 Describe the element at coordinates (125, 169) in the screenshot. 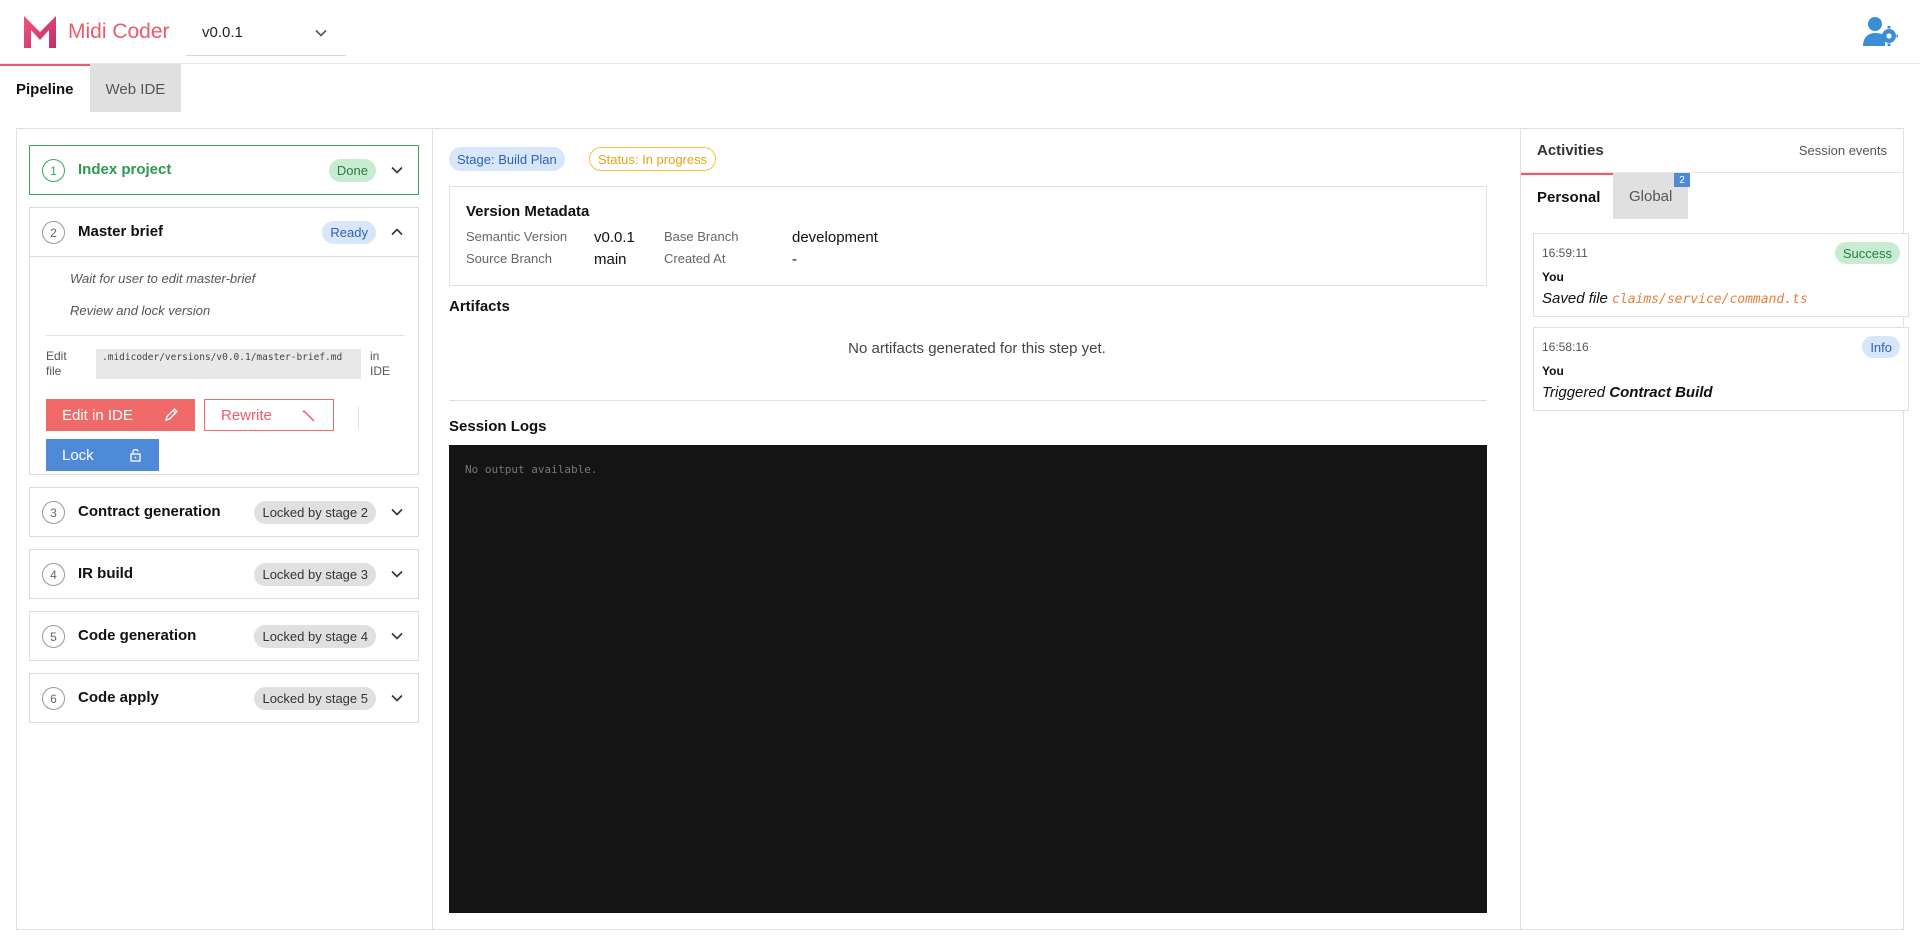

I see `stage-title: Index project` at that location.